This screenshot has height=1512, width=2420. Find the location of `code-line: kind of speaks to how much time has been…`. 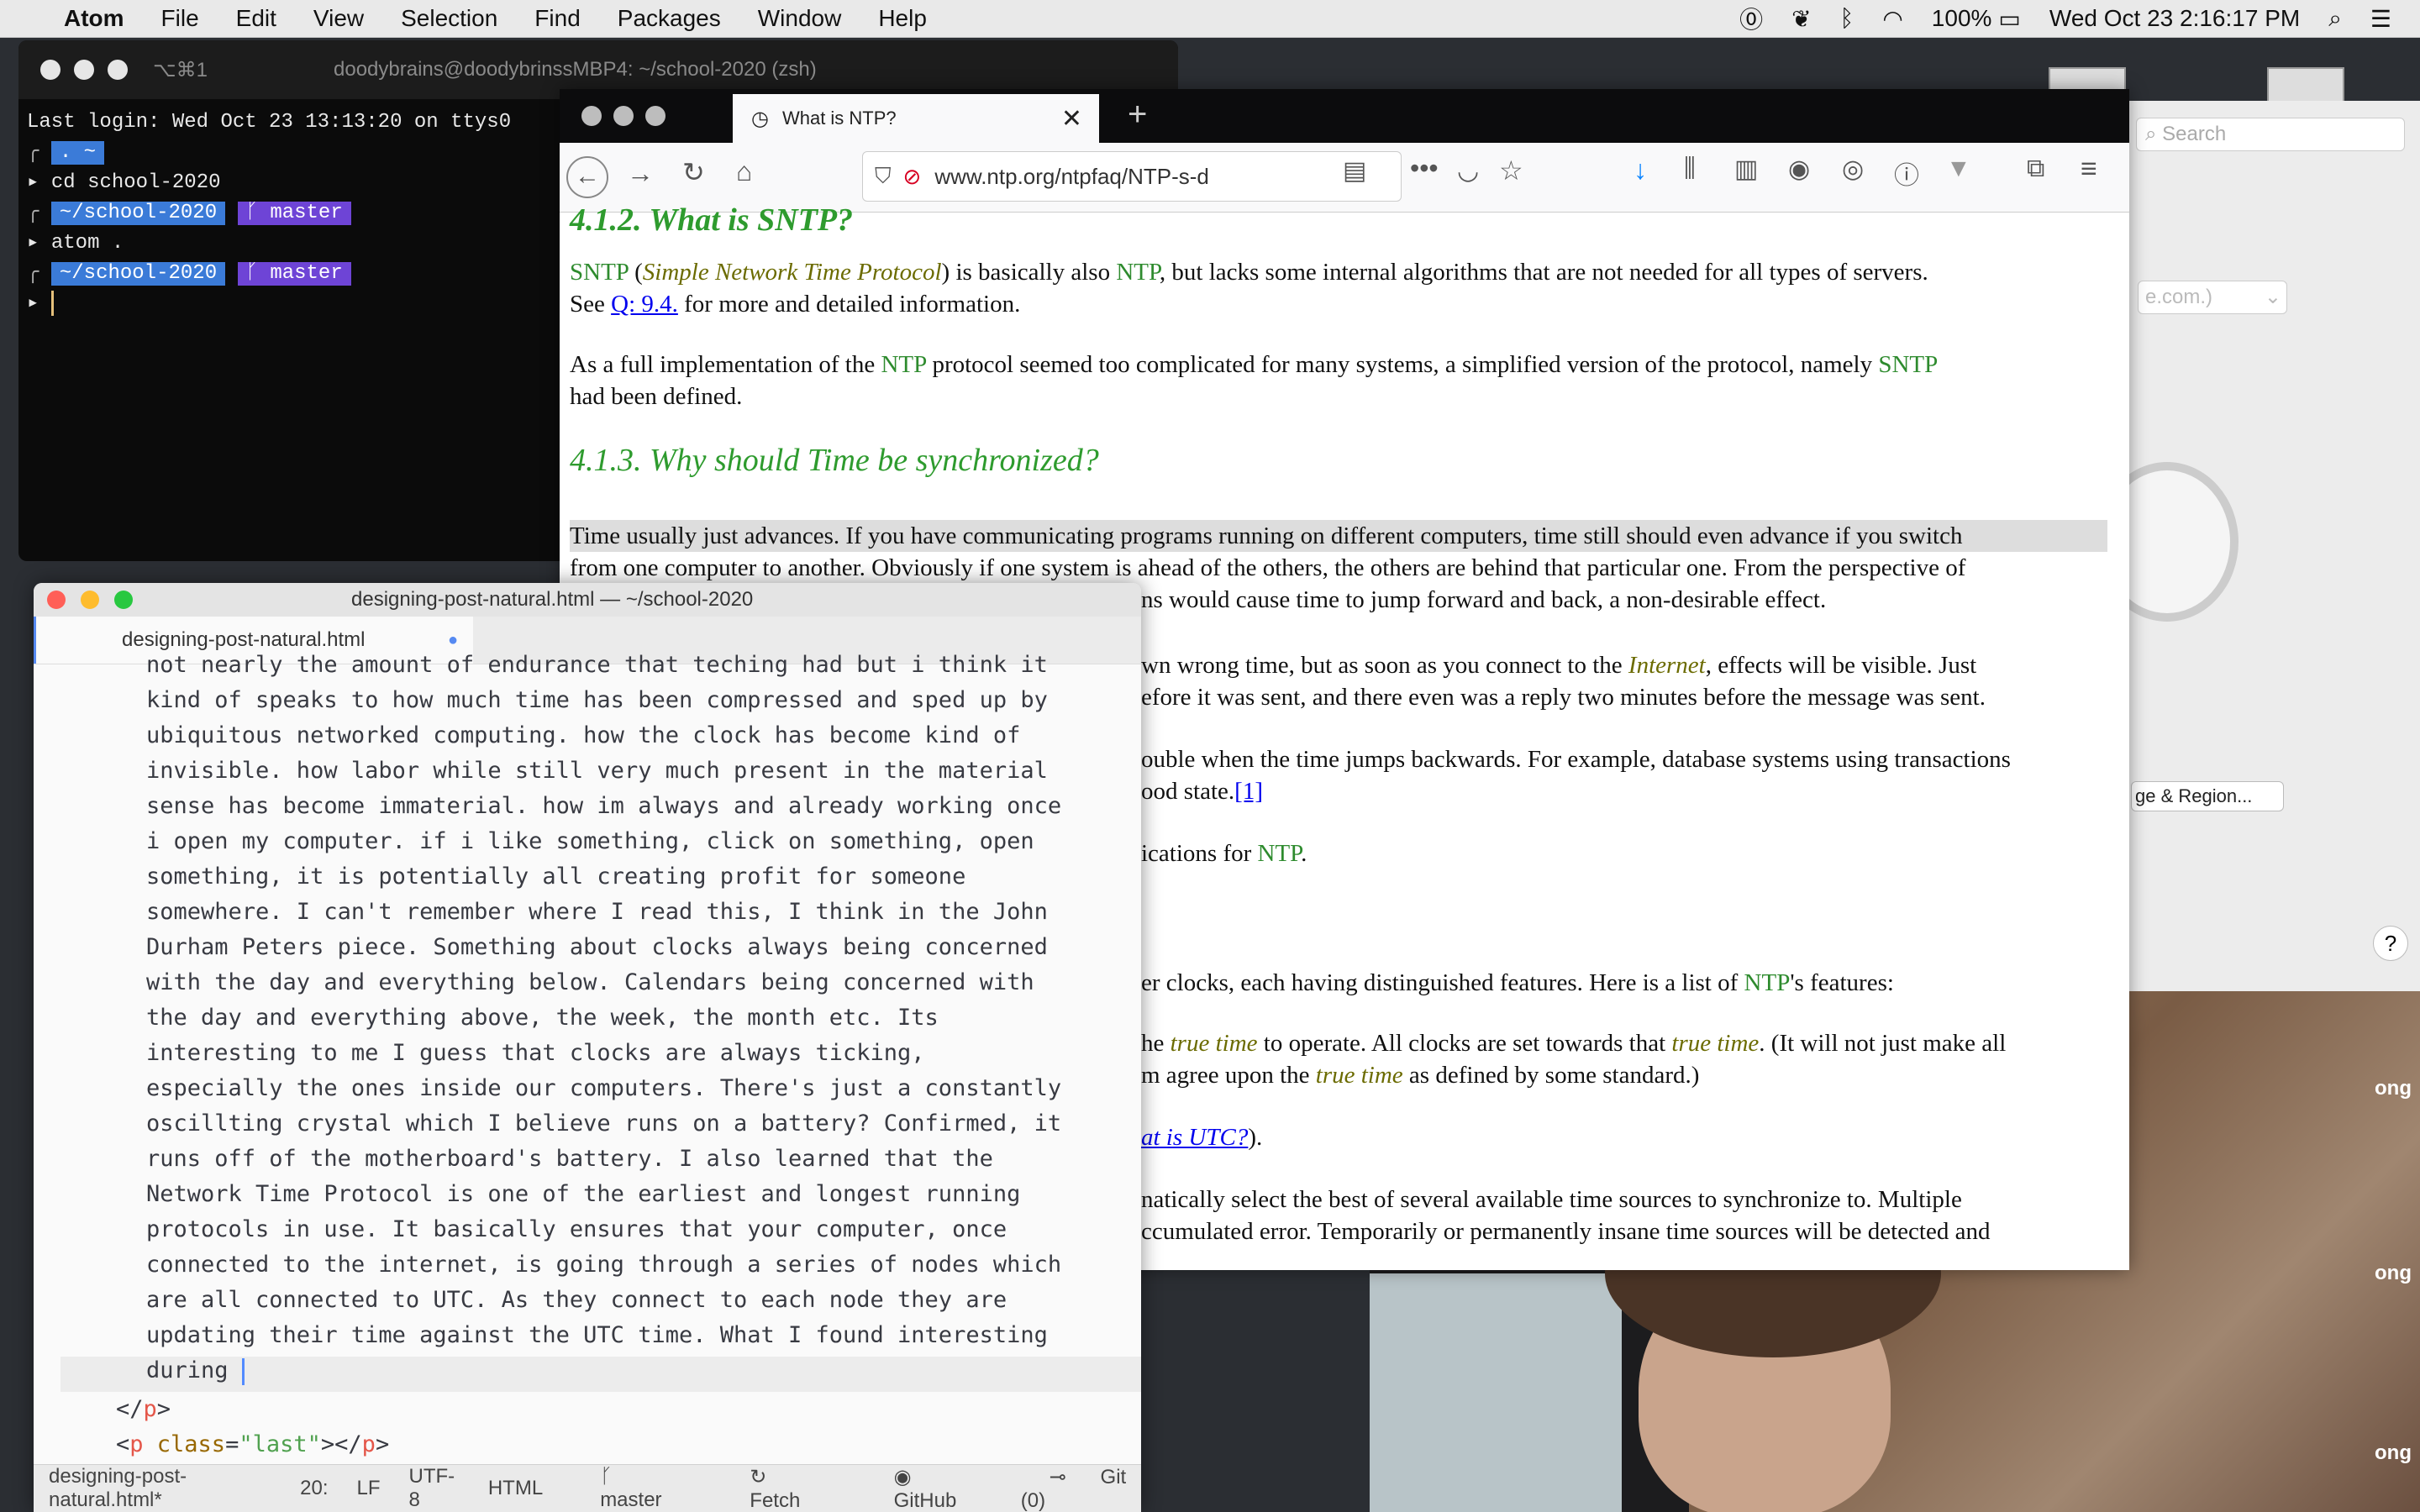

code-line: kind of speaks to how much time has been… is located at coordinates (597, 700).